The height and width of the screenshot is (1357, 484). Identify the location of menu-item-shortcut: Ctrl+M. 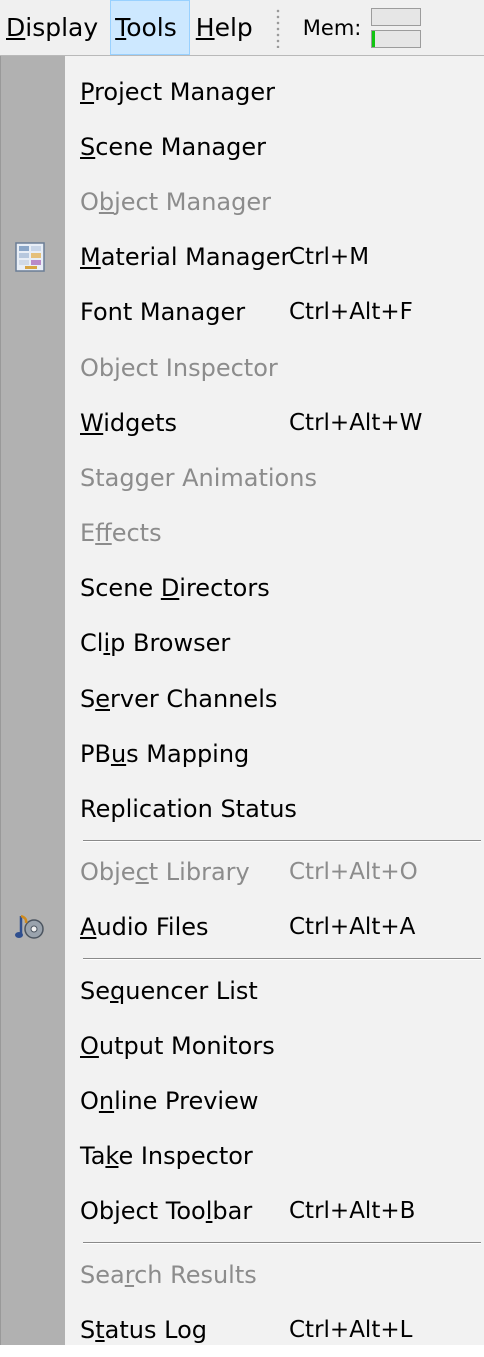
(329, 257).